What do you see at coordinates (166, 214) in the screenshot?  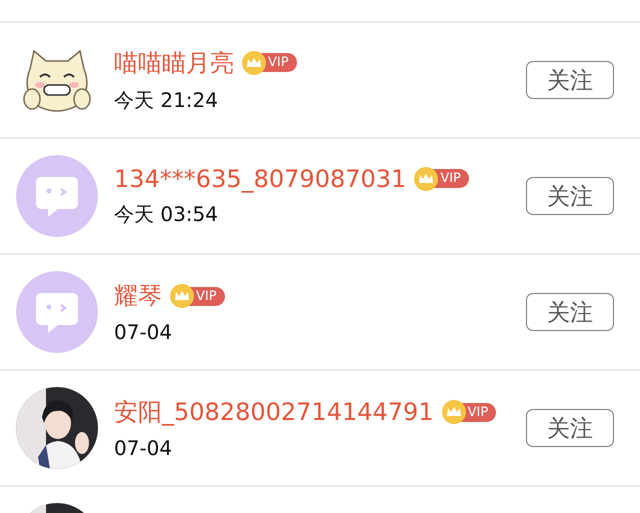 I see `timestamp: 今天 03:54` at bounding box center [166, 214].